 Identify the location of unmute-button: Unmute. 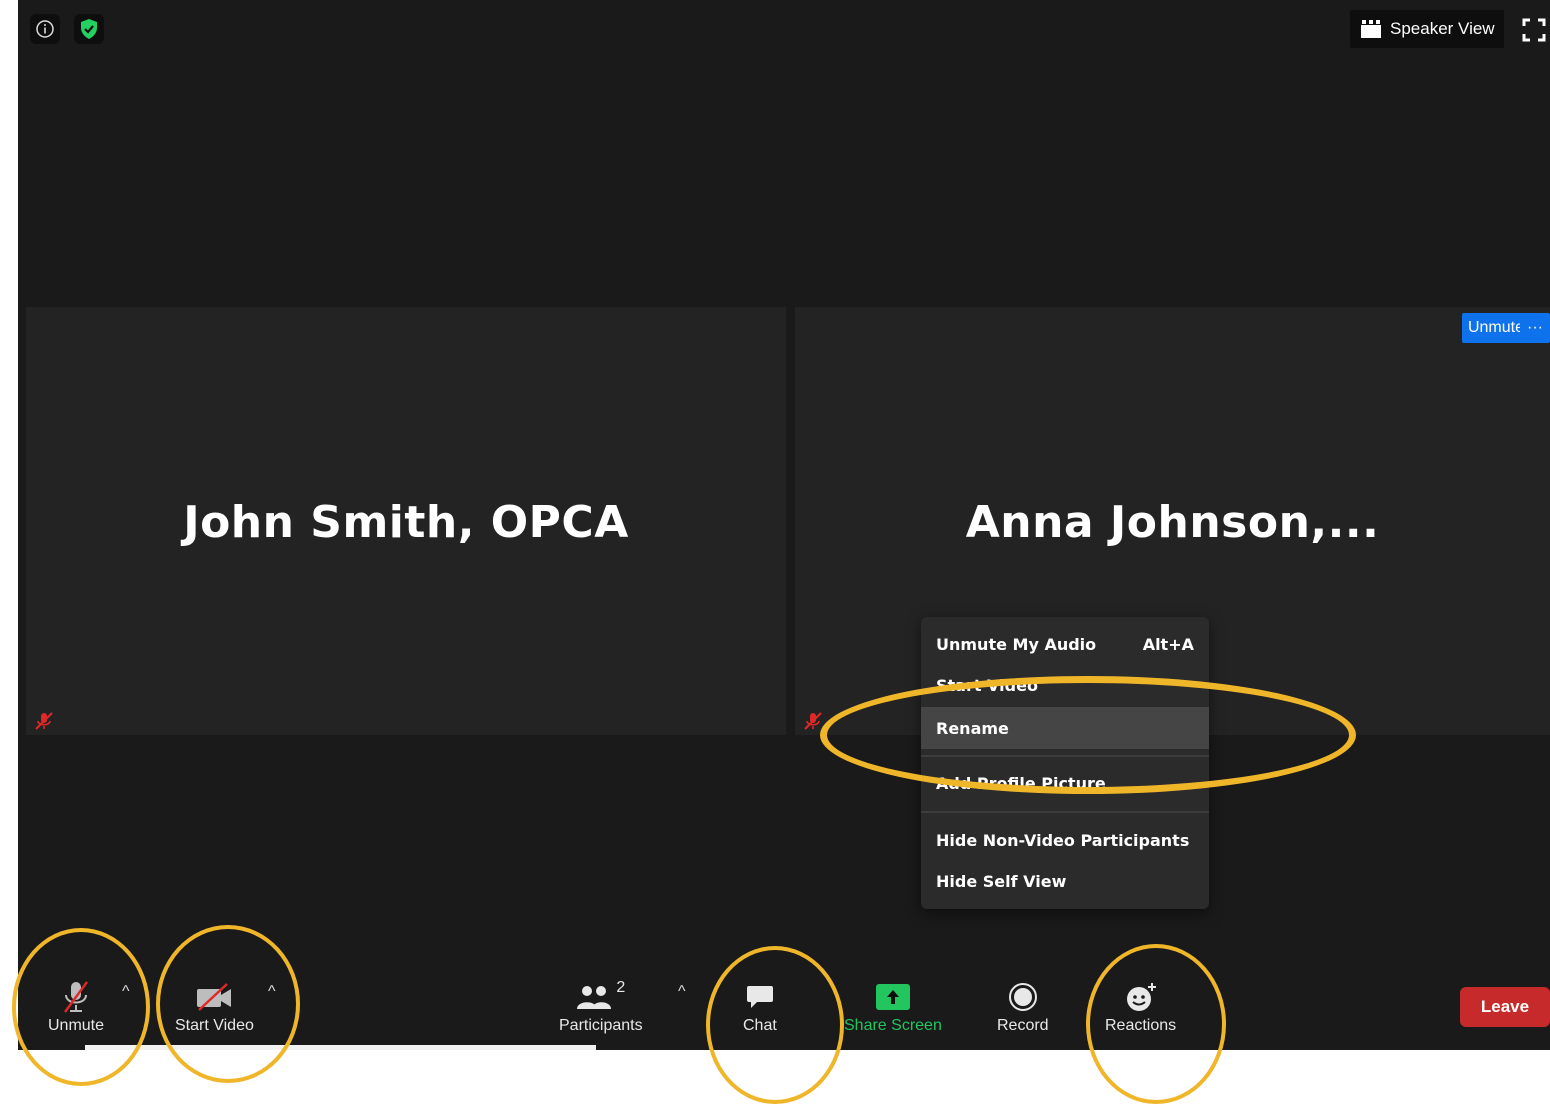
(76, 1006).